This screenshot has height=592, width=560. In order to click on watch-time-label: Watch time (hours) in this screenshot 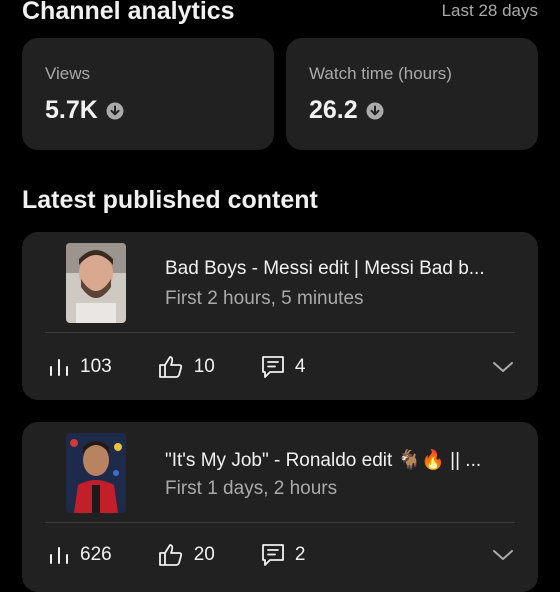, I will do `click(380, 73)`.